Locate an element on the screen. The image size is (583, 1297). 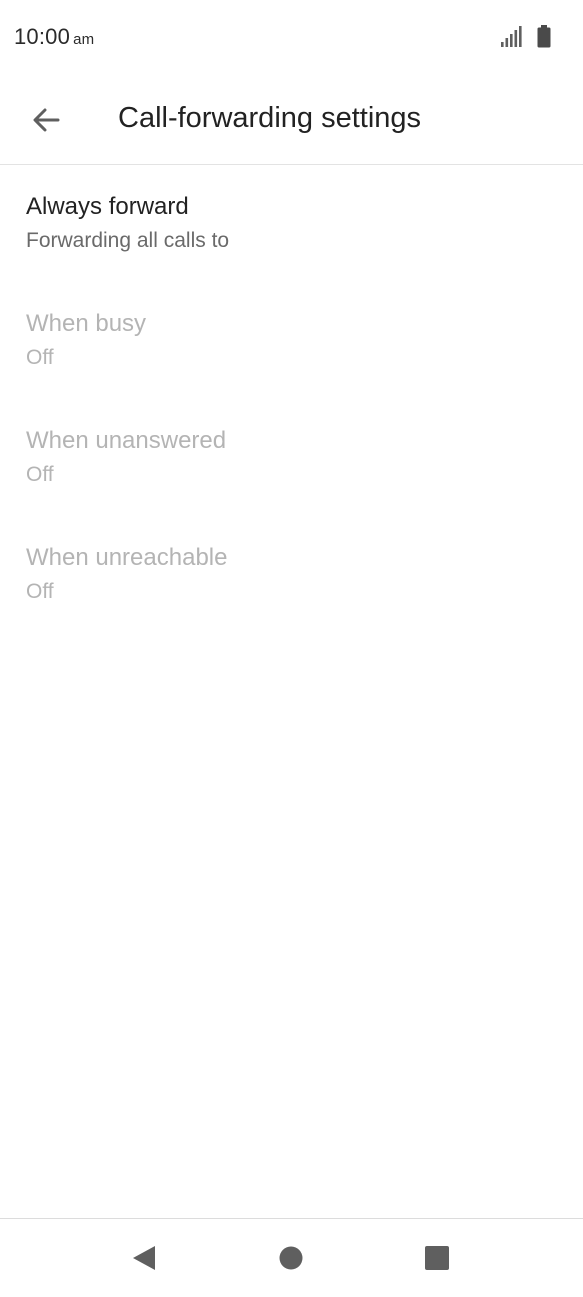
pref-when-unanswered: When unanswered Off is located at coordinates (291, 457).